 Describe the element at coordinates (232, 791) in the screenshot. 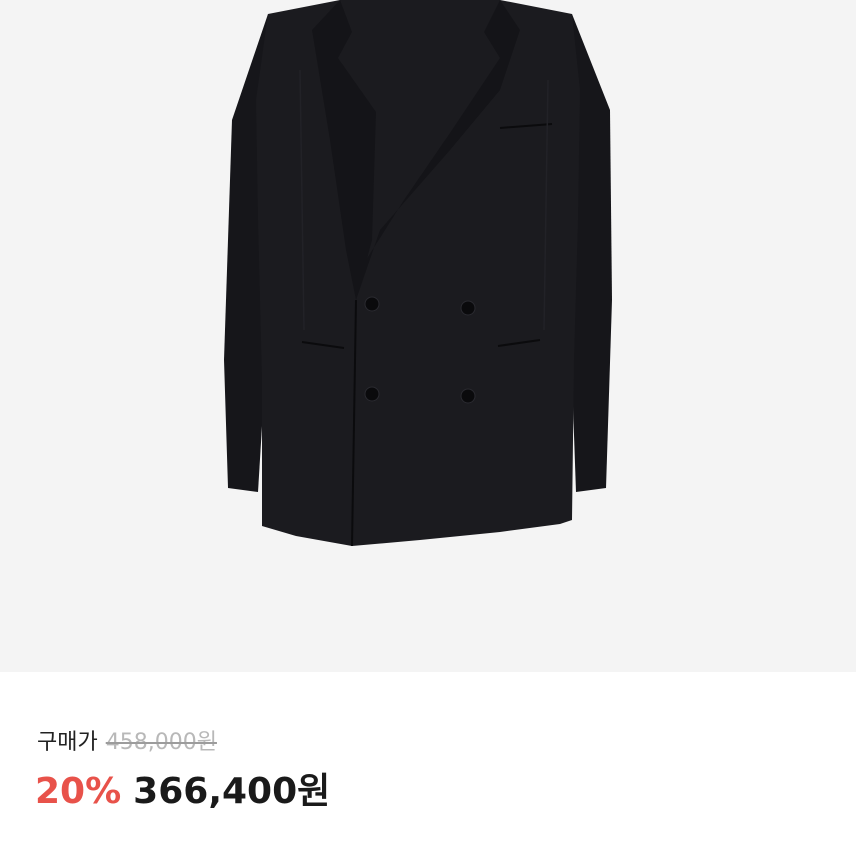

I see `sale-price: 366,400원` at that location.